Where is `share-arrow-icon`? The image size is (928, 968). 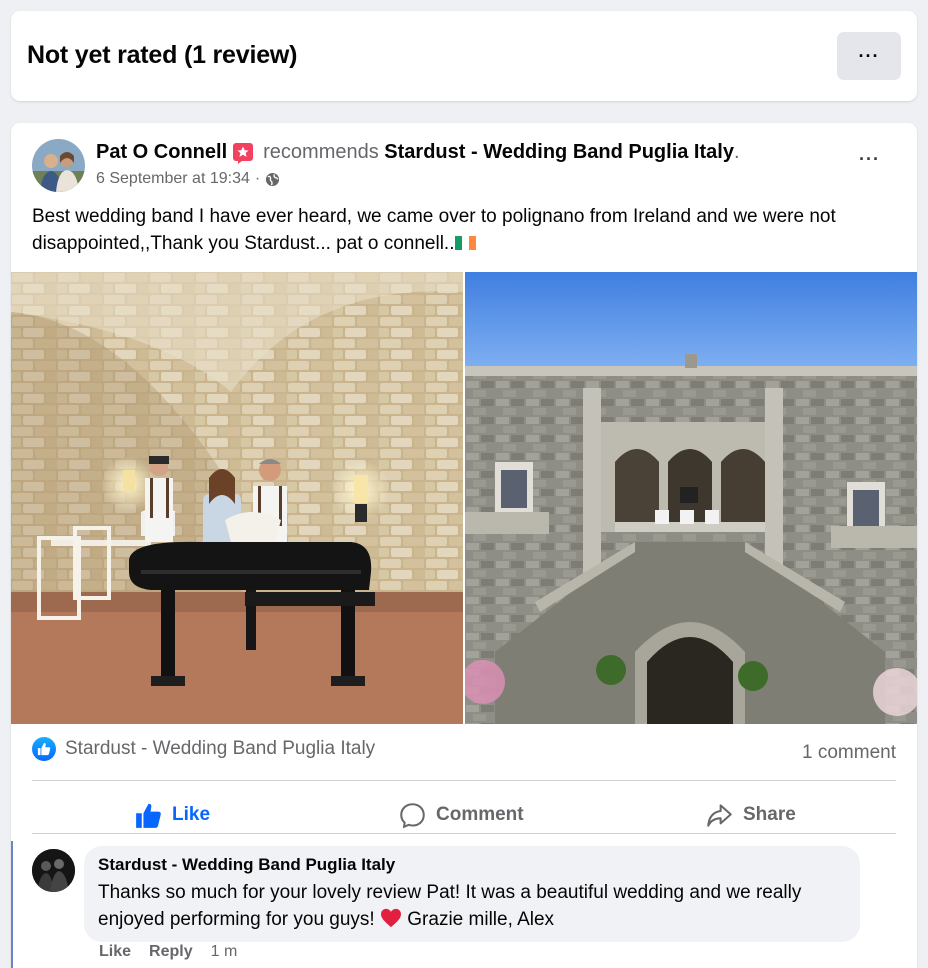 share-arrow-icon is located at coordinates (719, 815).